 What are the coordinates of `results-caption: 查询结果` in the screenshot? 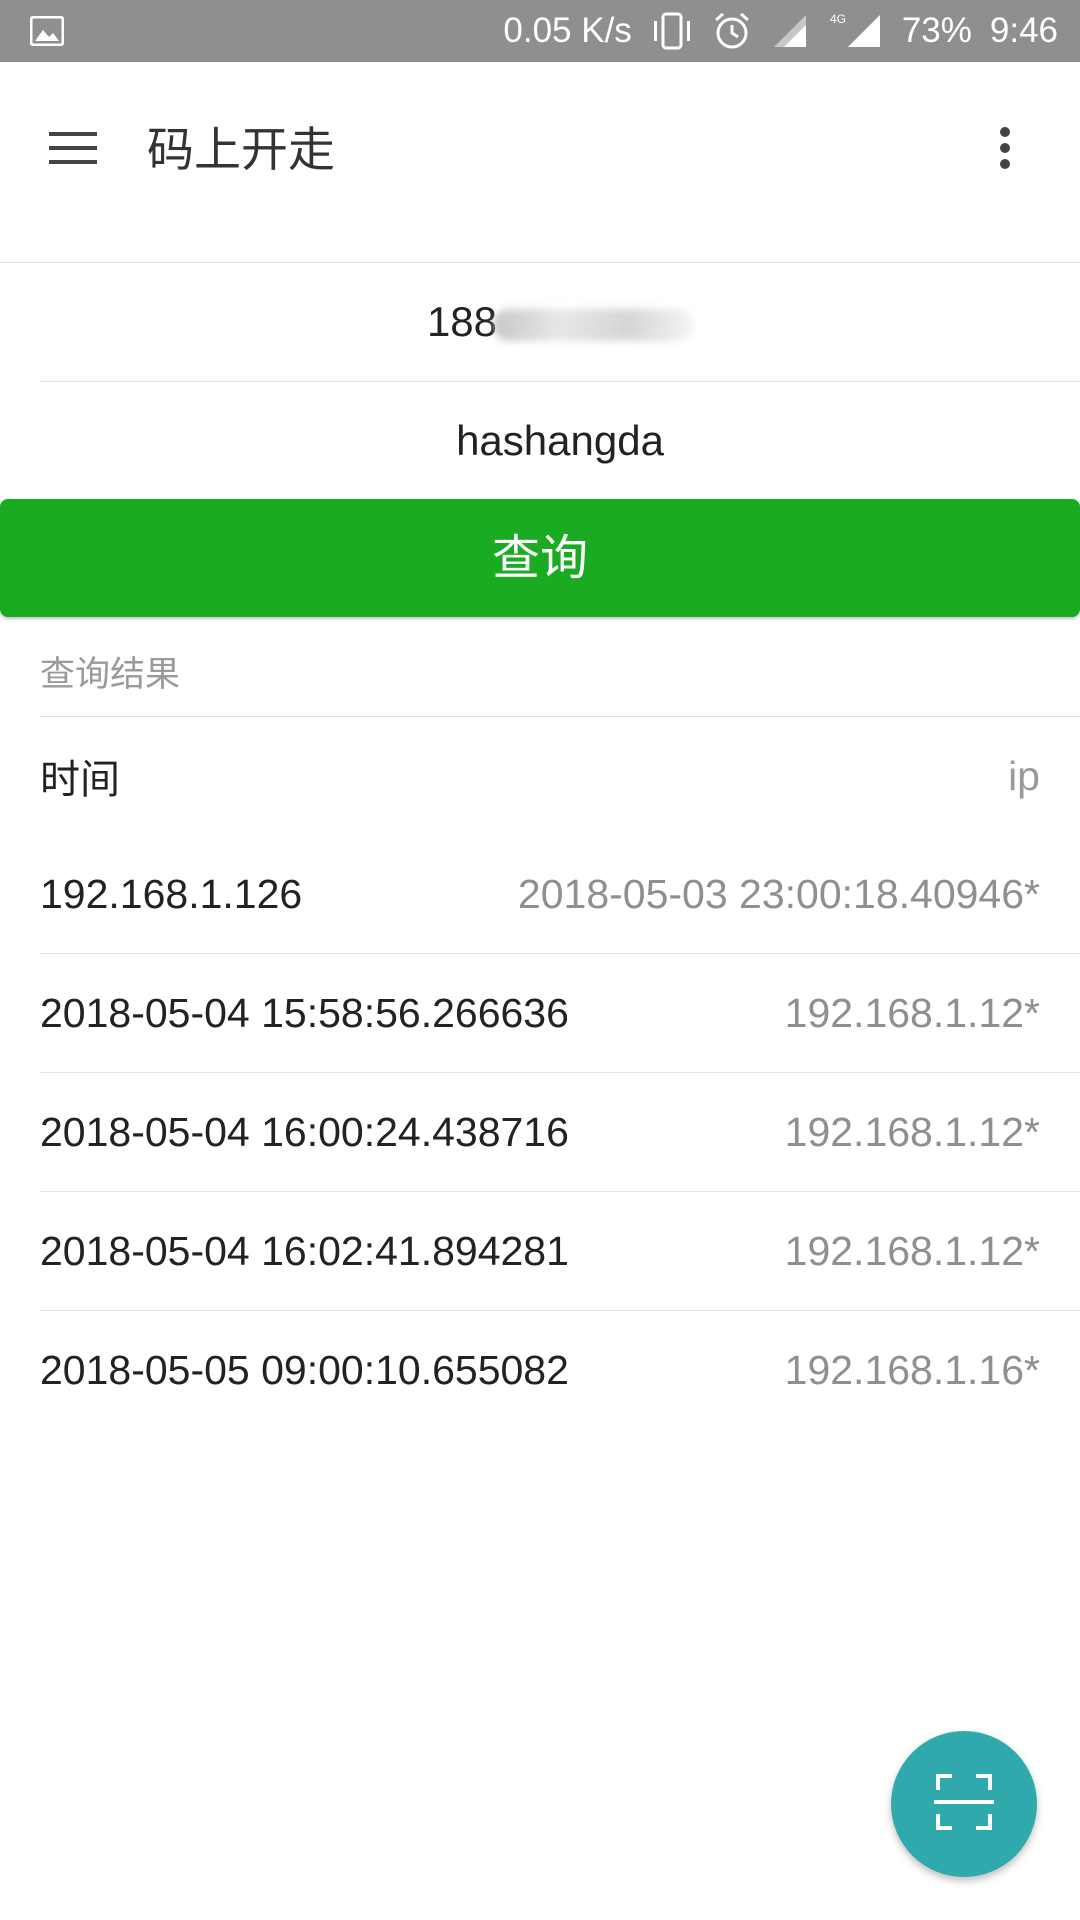 It's located at (110, 675).